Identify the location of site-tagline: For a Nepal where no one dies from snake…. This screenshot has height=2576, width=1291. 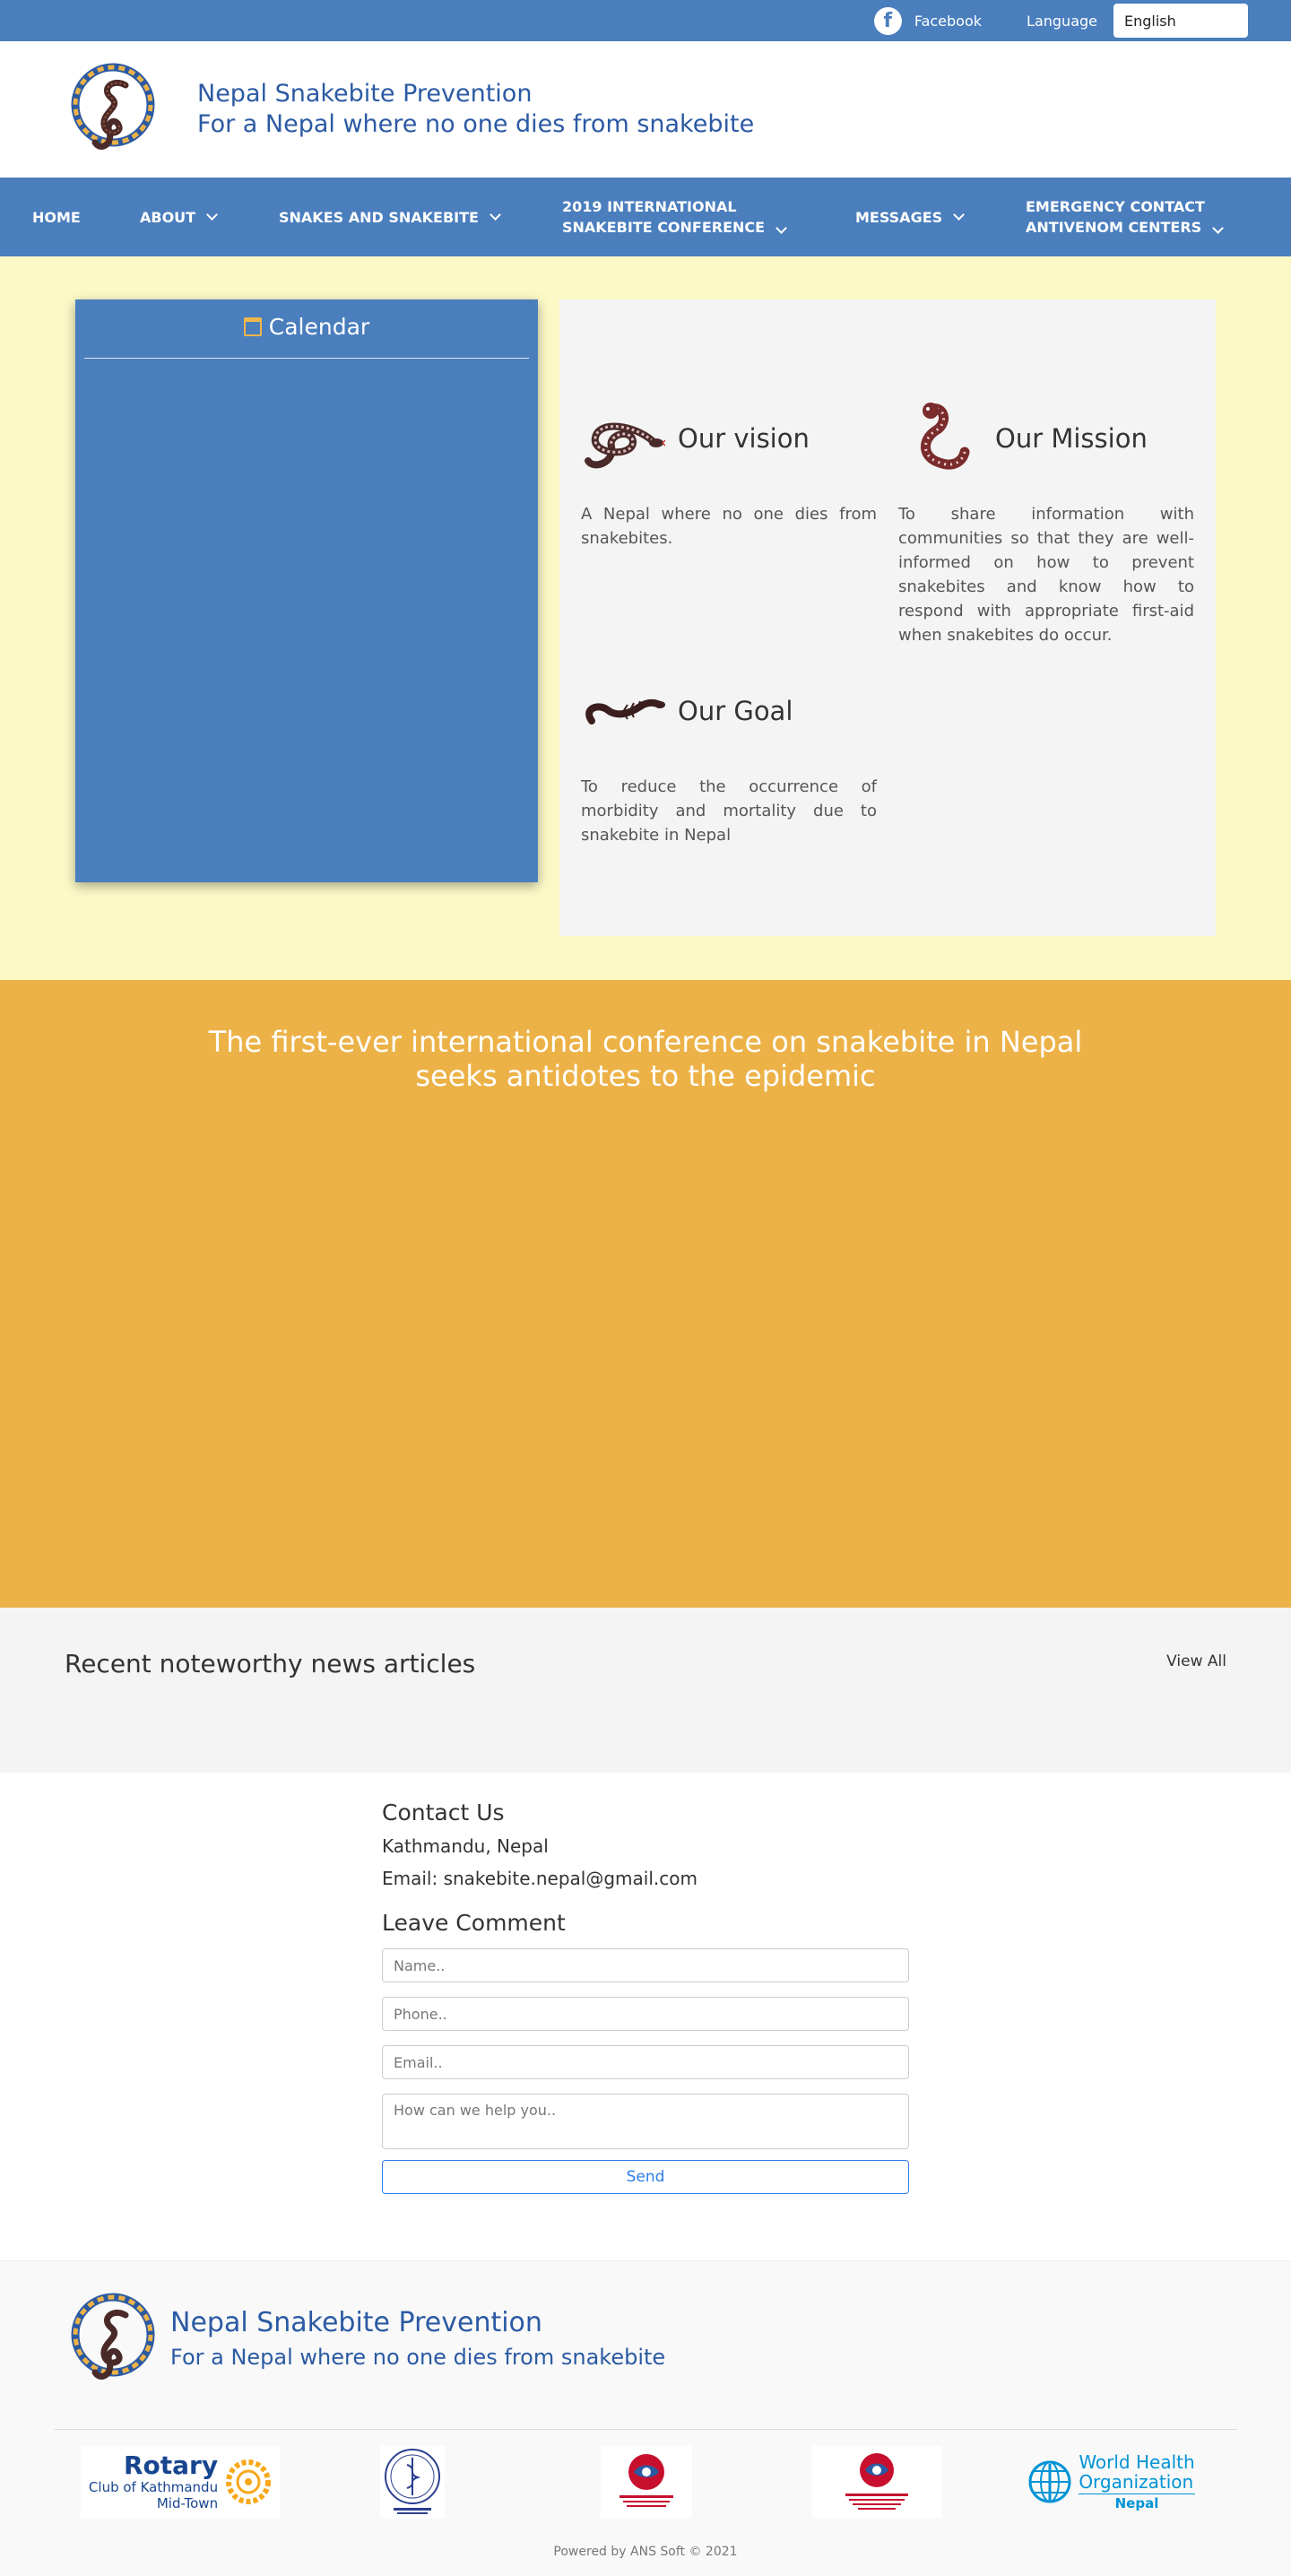
(476, 124).